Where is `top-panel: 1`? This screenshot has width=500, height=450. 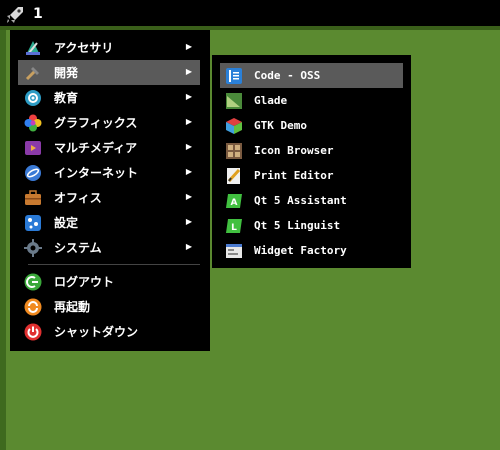
top-panel: 1 is located at coordinates (250, 15).